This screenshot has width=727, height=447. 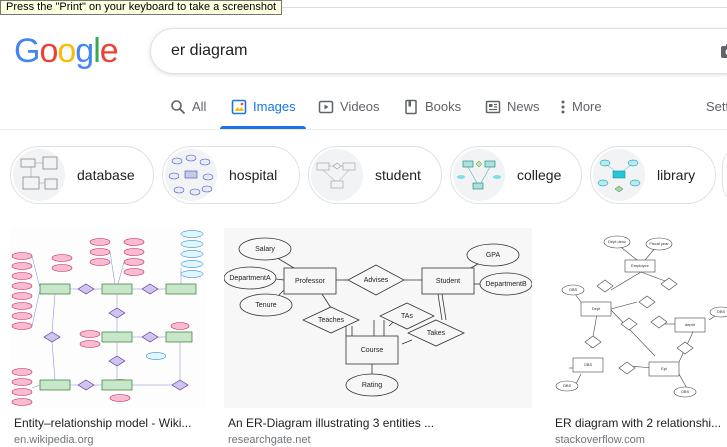 I want to click on svg-text: dept#, so click(x=690, y=324).